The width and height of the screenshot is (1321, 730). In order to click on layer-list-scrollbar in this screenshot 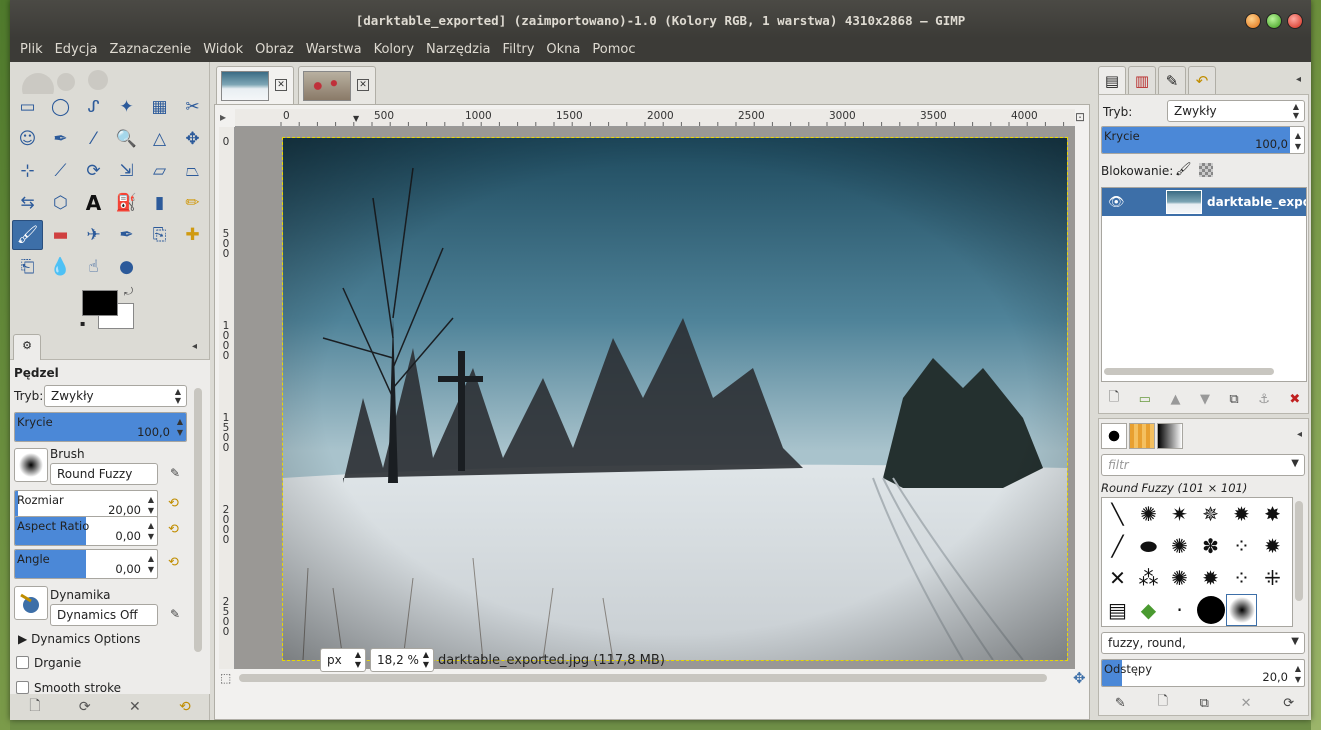, I will do `click(1189, 371)`.